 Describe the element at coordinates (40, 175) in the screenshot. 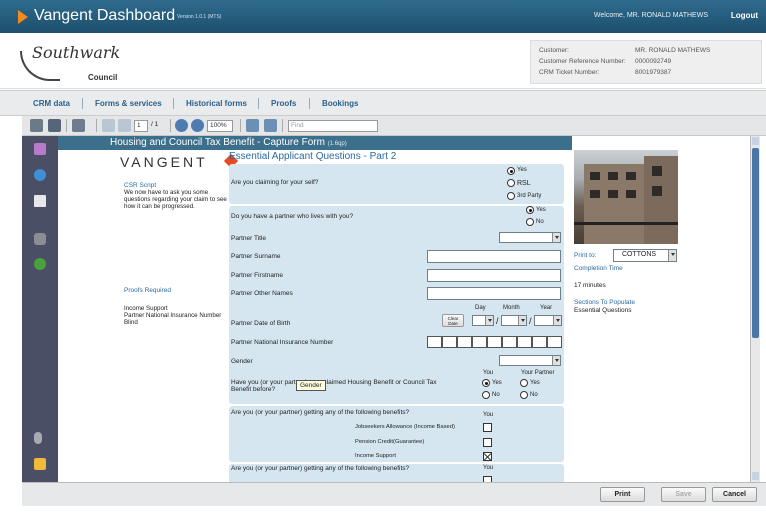

I see `info-icon` at that location.